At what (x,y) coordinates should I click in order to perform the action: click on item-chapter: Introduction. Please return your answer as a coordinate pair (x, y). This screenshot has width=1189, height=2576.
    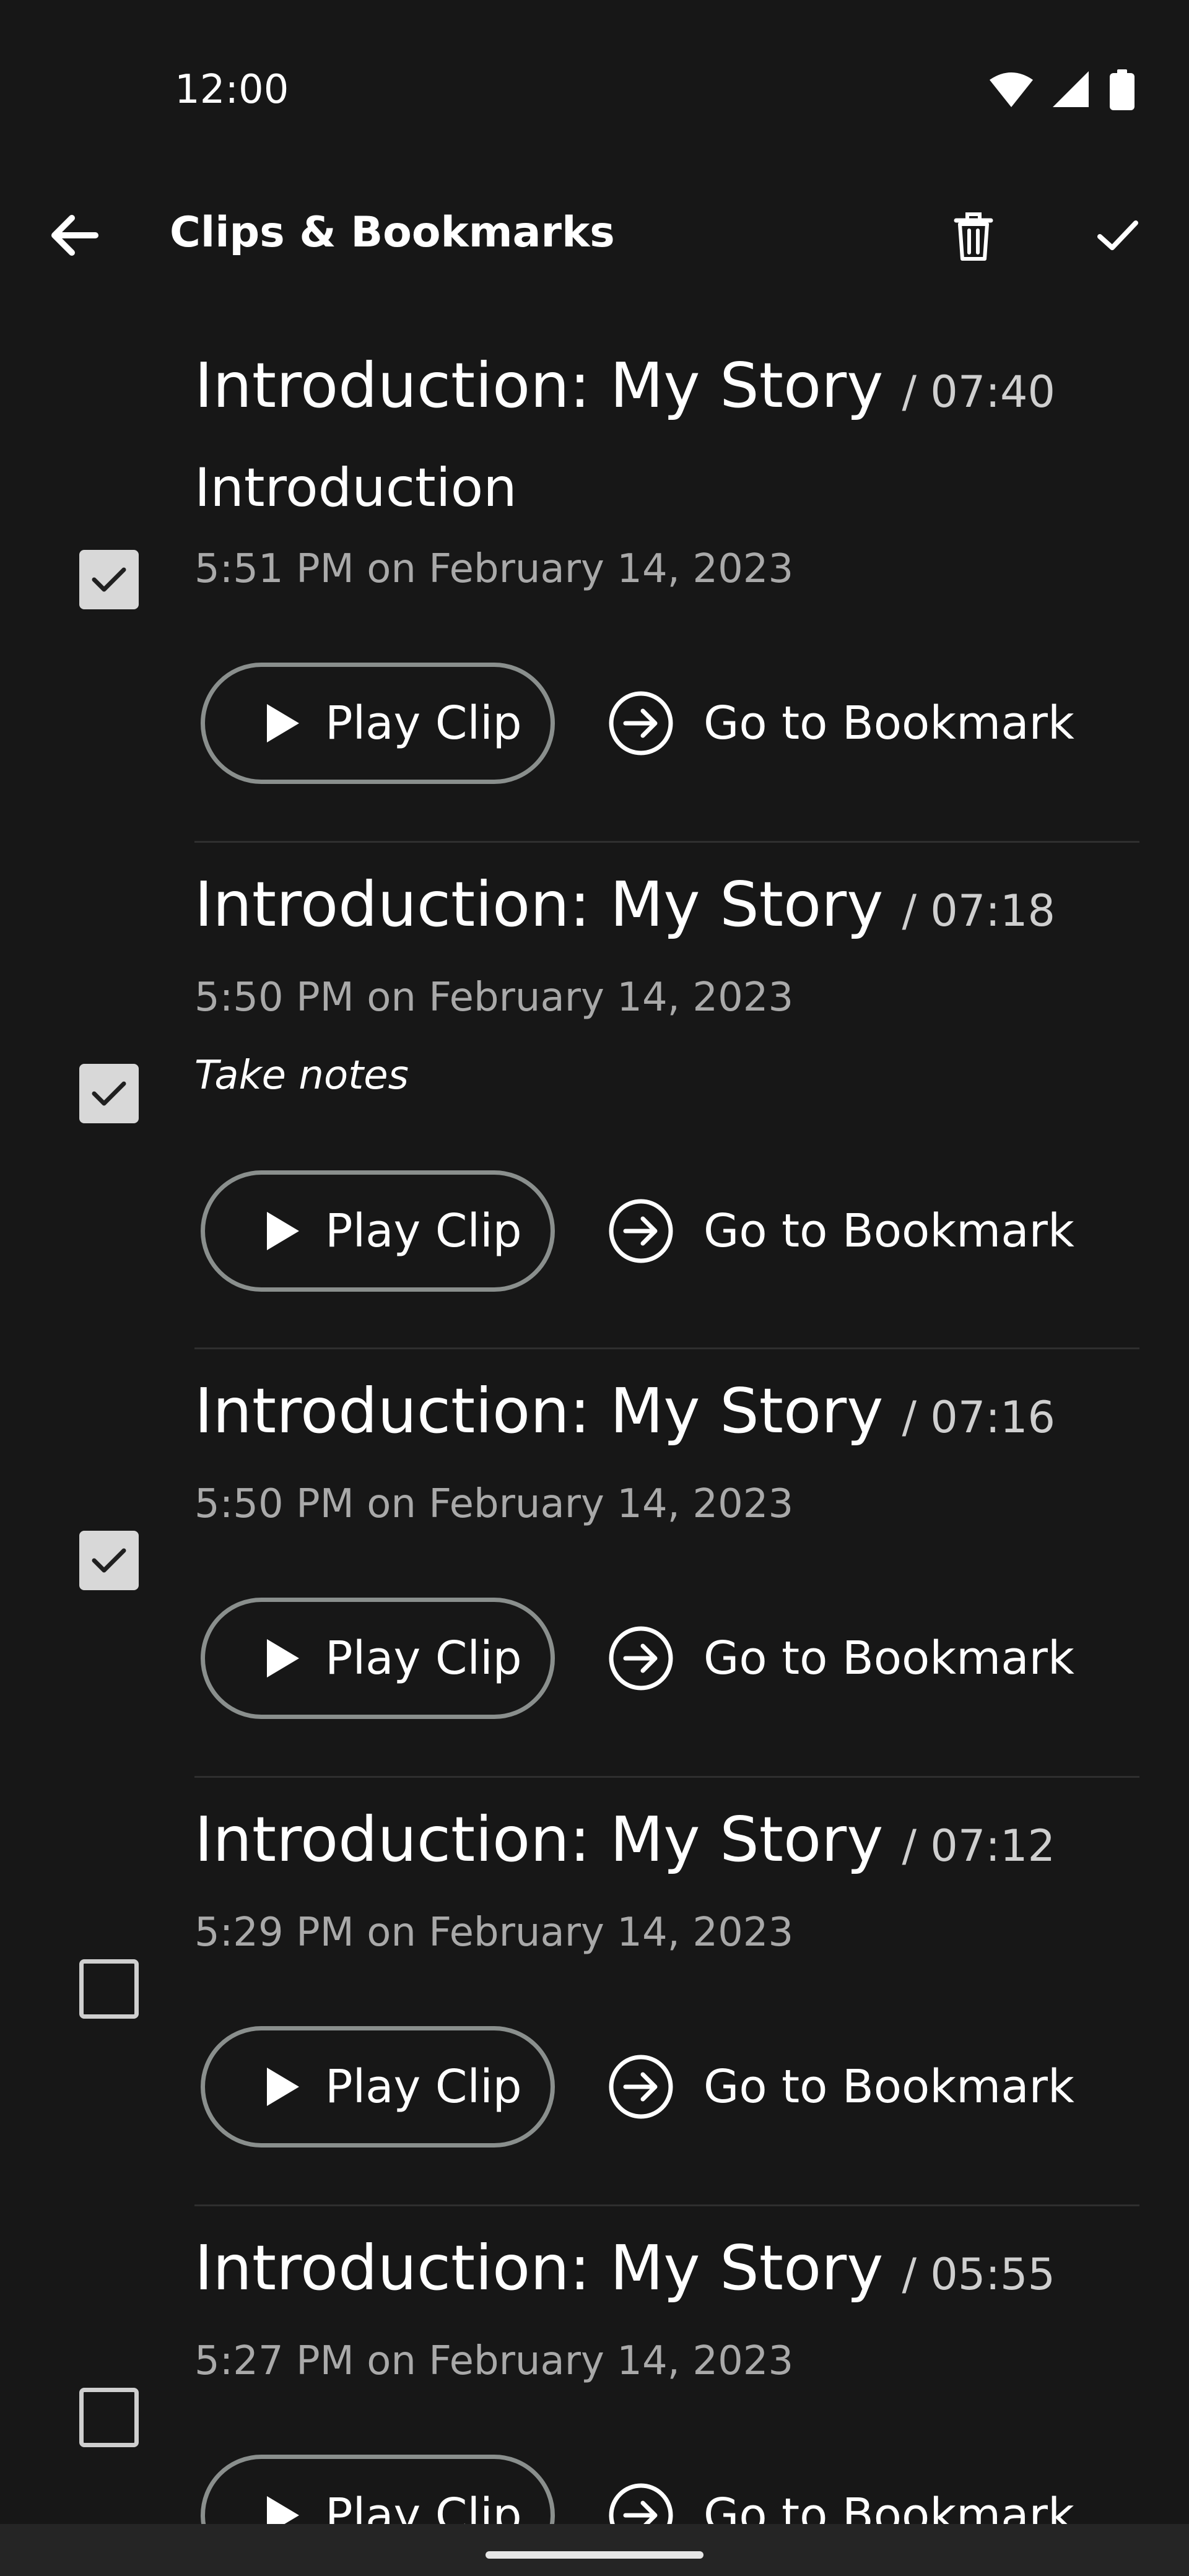
    Looking at the image, I should click on (355, 488).